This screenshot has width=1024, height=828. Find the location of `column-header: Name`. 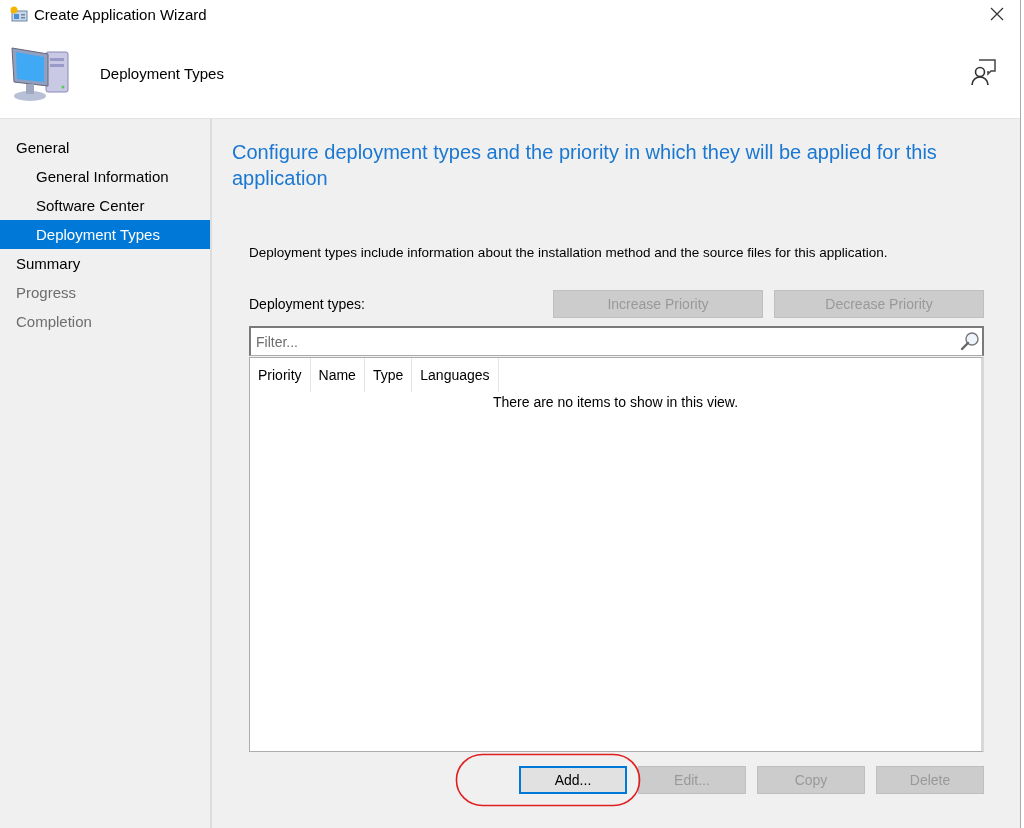

column-header: Name is located at coordinates (337, 375).